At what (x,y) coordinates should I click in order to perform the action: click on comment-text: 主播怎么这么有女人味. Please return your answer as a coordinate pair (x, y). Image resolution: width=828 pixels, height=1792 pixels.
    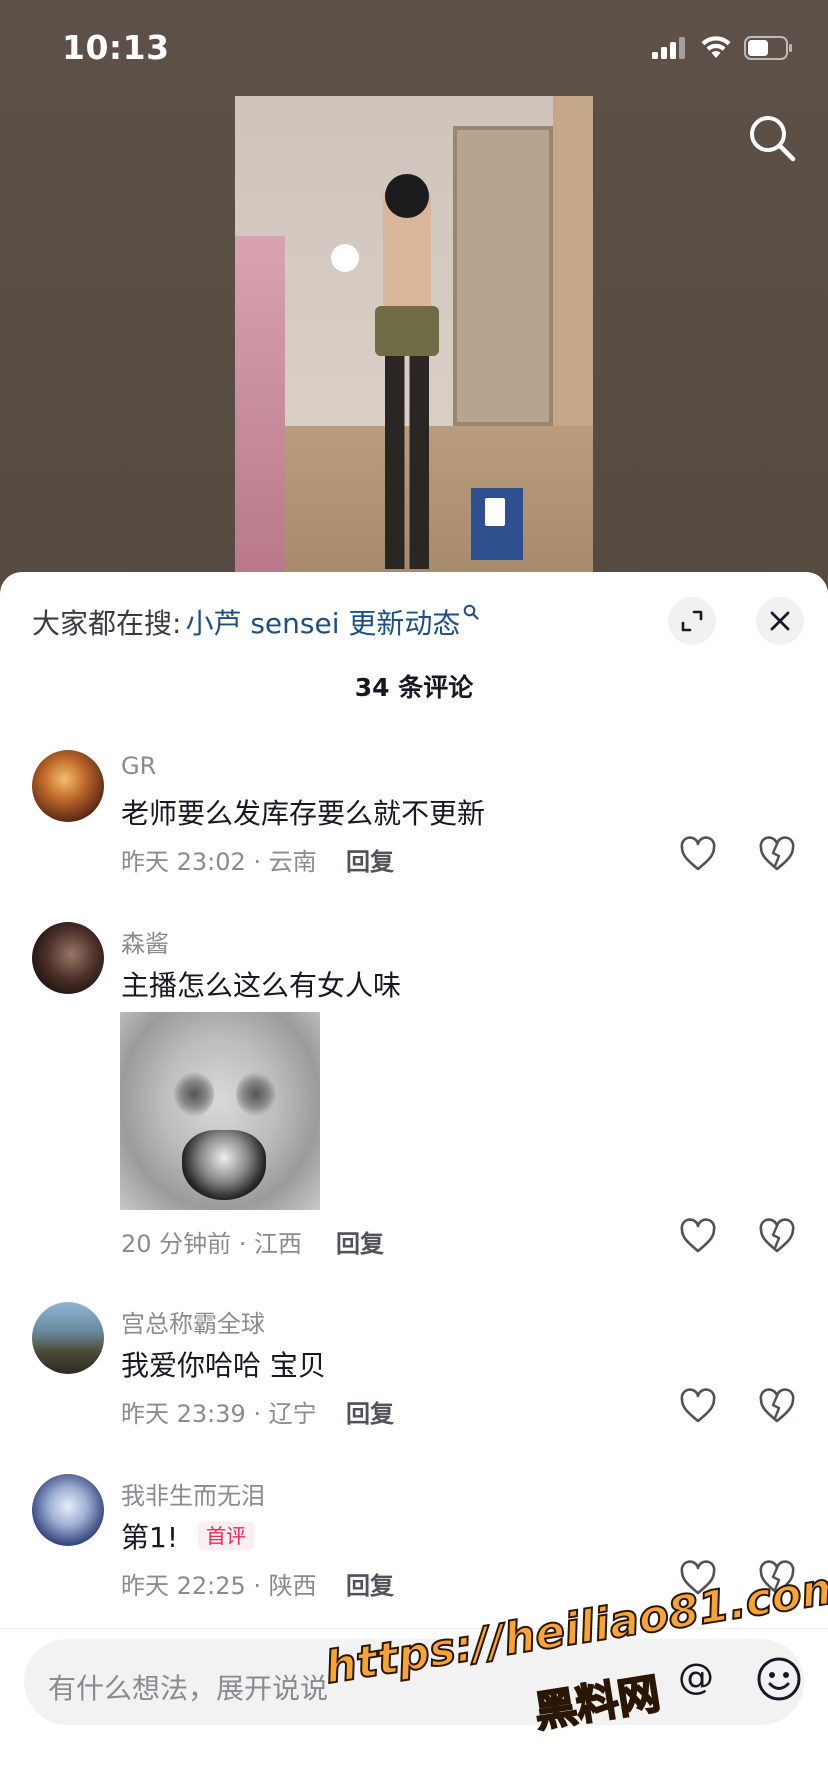
    Looking at the image, I should click on (261, 985).